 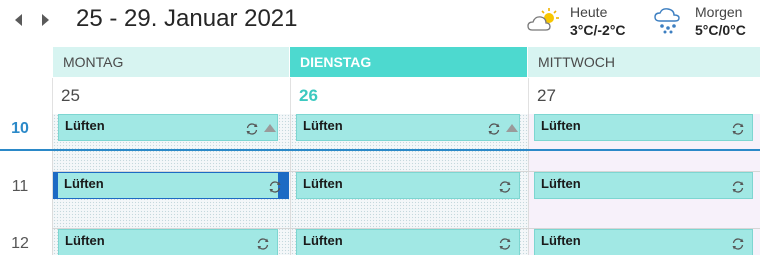 What do you see at coordinates (171, 96) in the screenshot?
I see `date-number-monday: 25` at bounding box center [171, 96].